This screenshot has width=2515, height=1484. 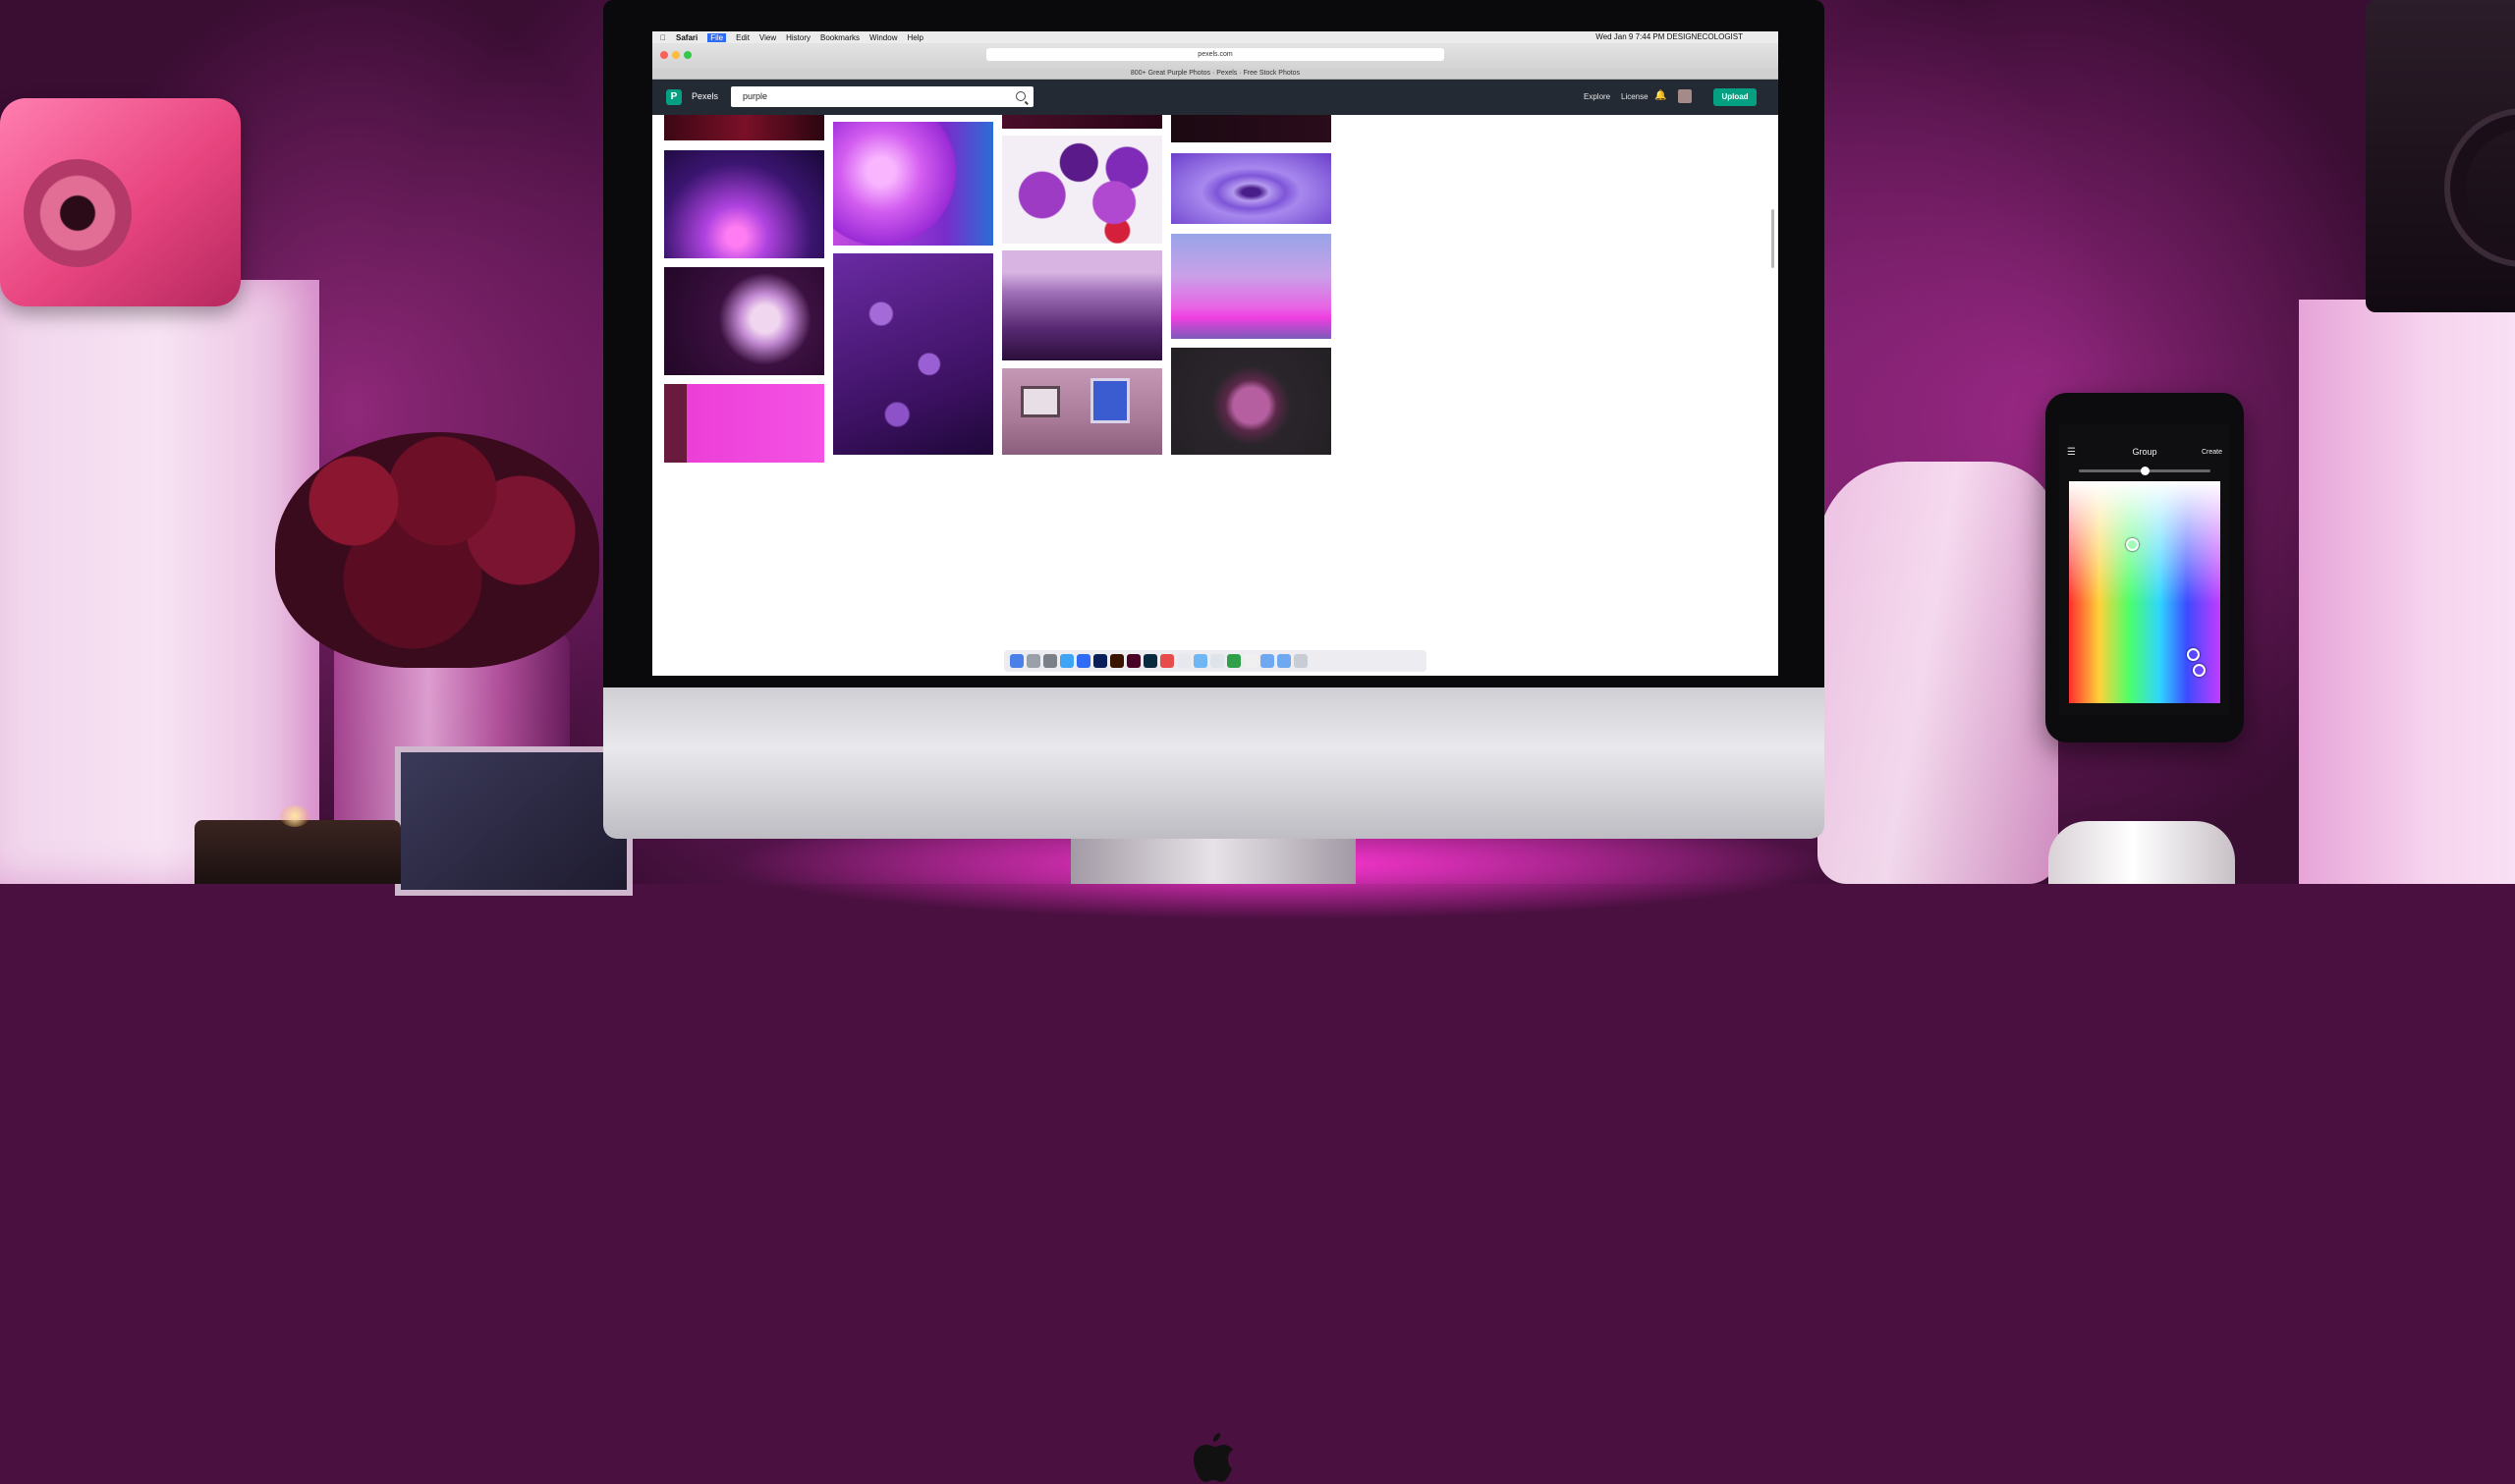 I want to click on finder-icon, so click(x=1017, y=661).